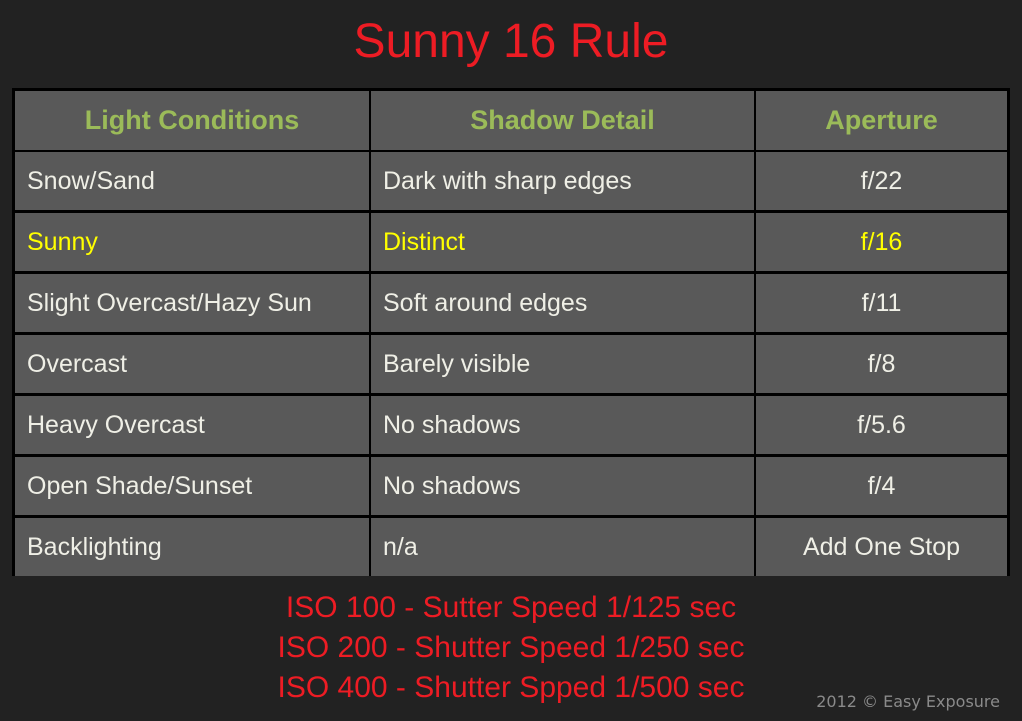 This screenshot has height=721, width=1022. I want to click on shadow-detail-cell: Dark with sharp edges, so click(562, 181).